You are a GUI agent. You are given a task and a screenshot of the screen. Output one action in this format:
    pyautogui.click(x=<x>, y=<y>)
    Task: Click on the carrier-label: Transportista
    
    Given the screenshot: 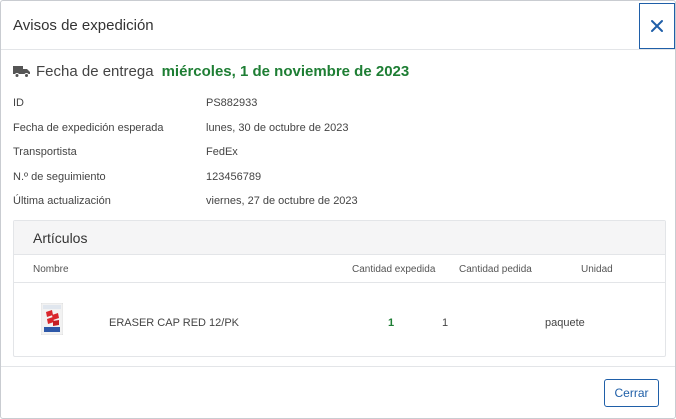 What is the action you would take?
    pyautogui.click(x=45, y=152)
    